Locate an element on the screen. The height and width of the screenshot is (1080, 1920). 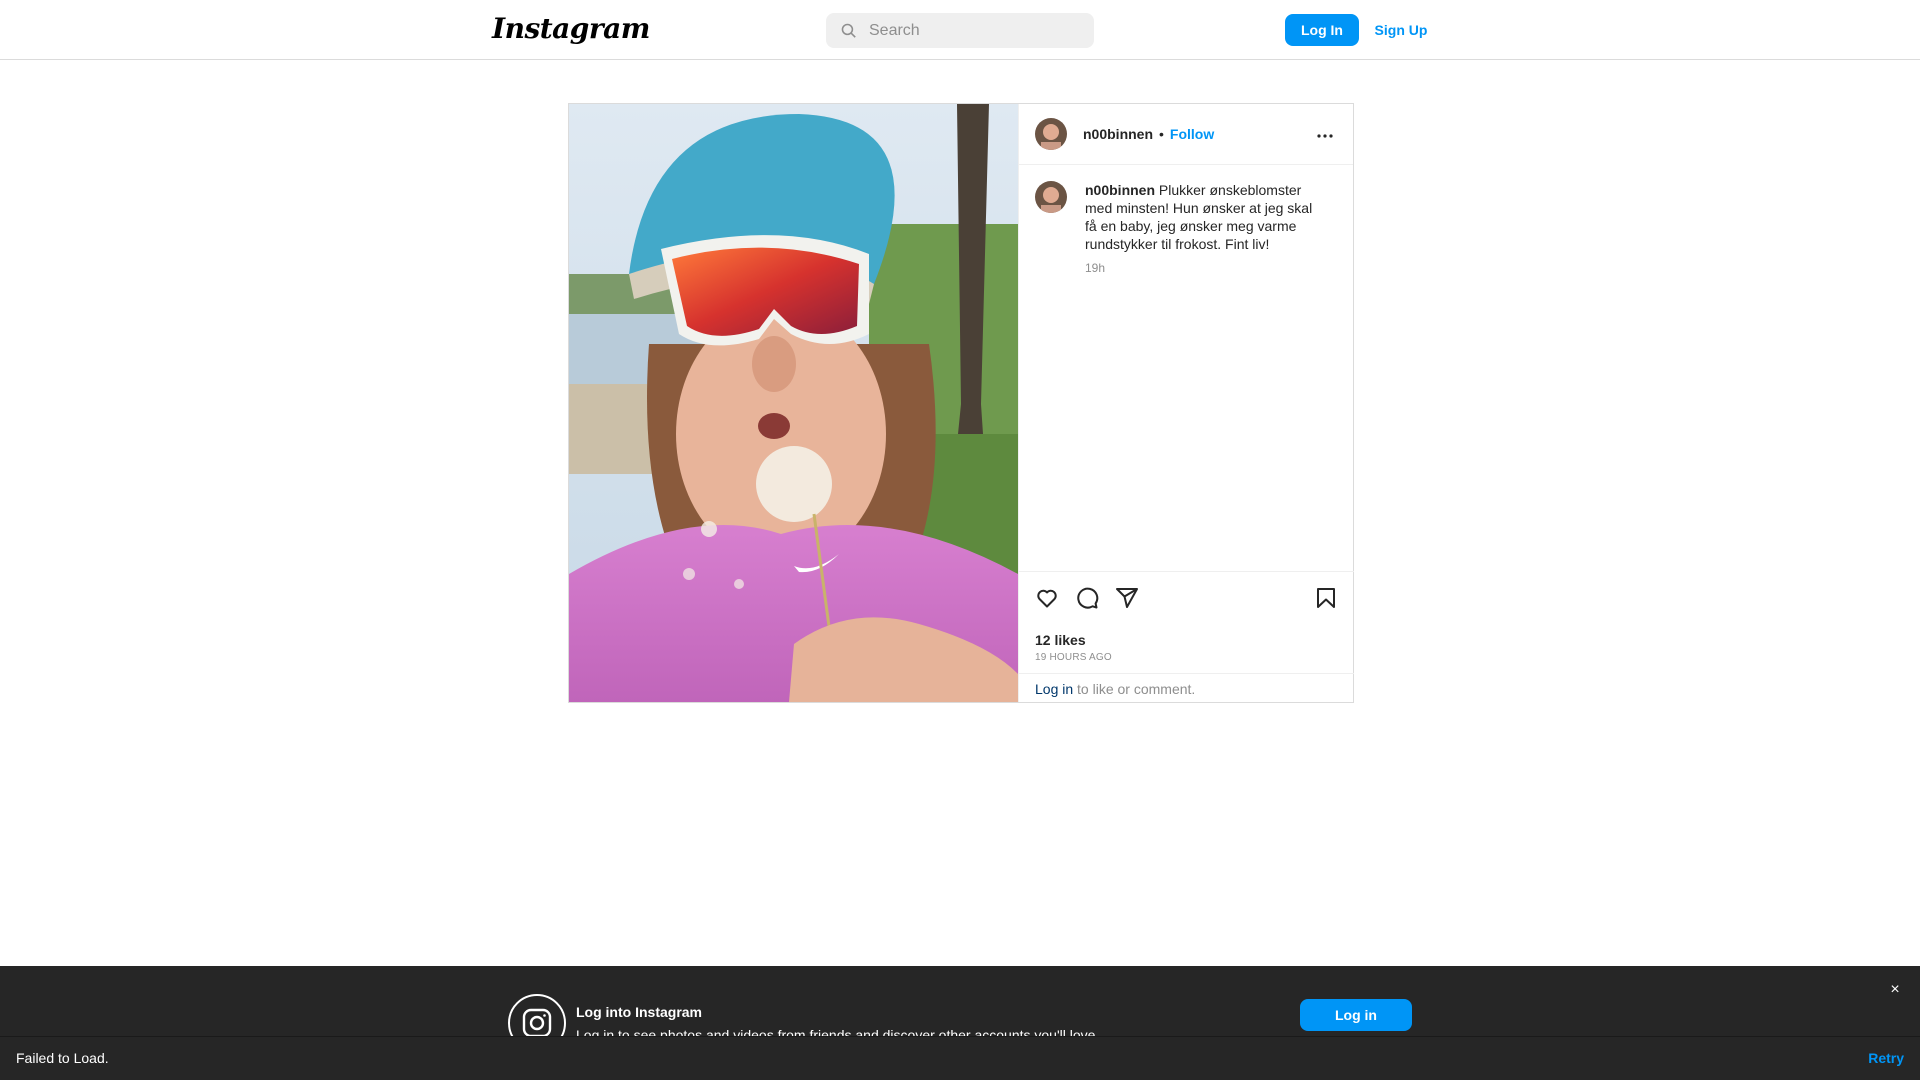
search-box is located at coordinates (960, 30).